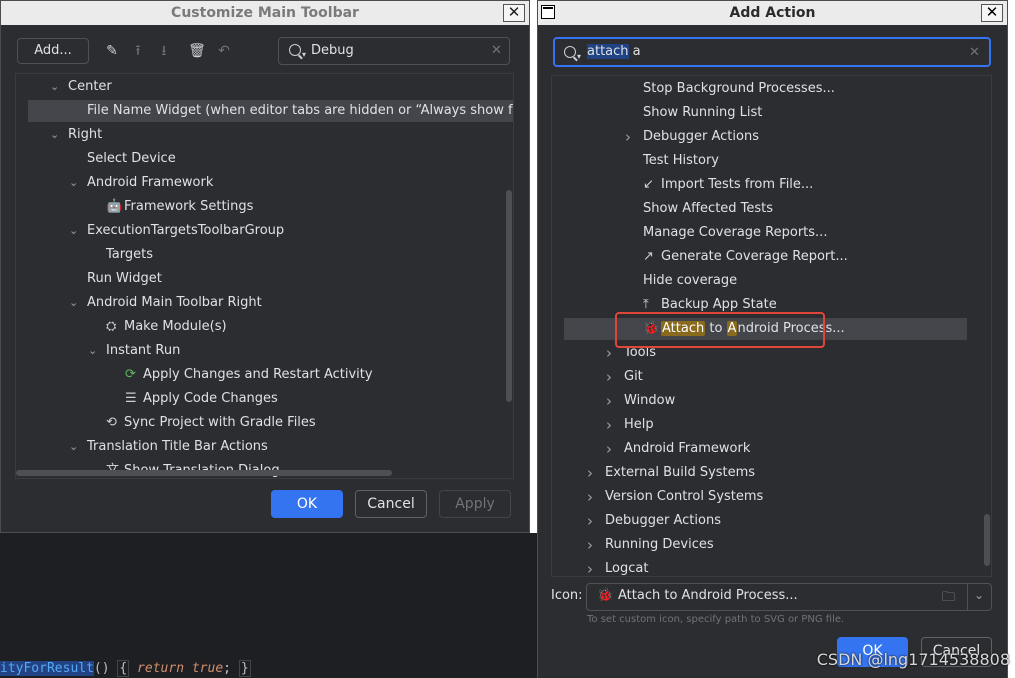 The height and width of the screenshot is (678, 1015). I want to click on edit-icon: ✎, so click(112, 51).